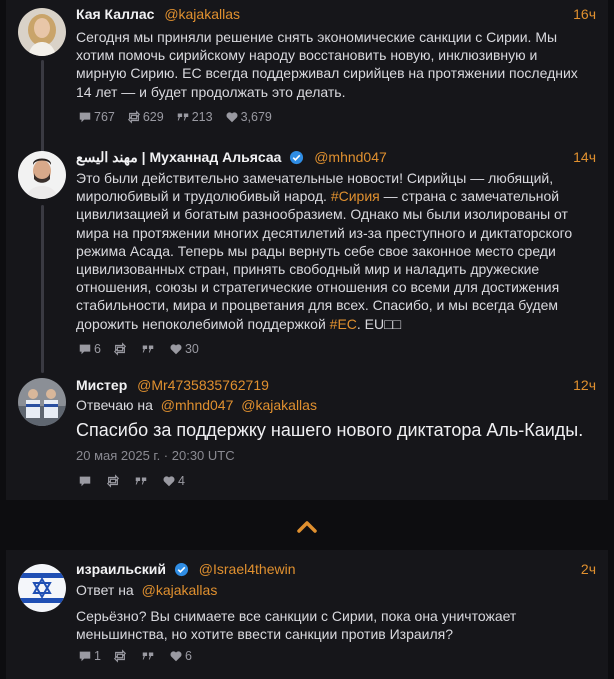 The height and width of the screenshot is (679, 614). I want to click on quote-button: 213, so click(194, 117).